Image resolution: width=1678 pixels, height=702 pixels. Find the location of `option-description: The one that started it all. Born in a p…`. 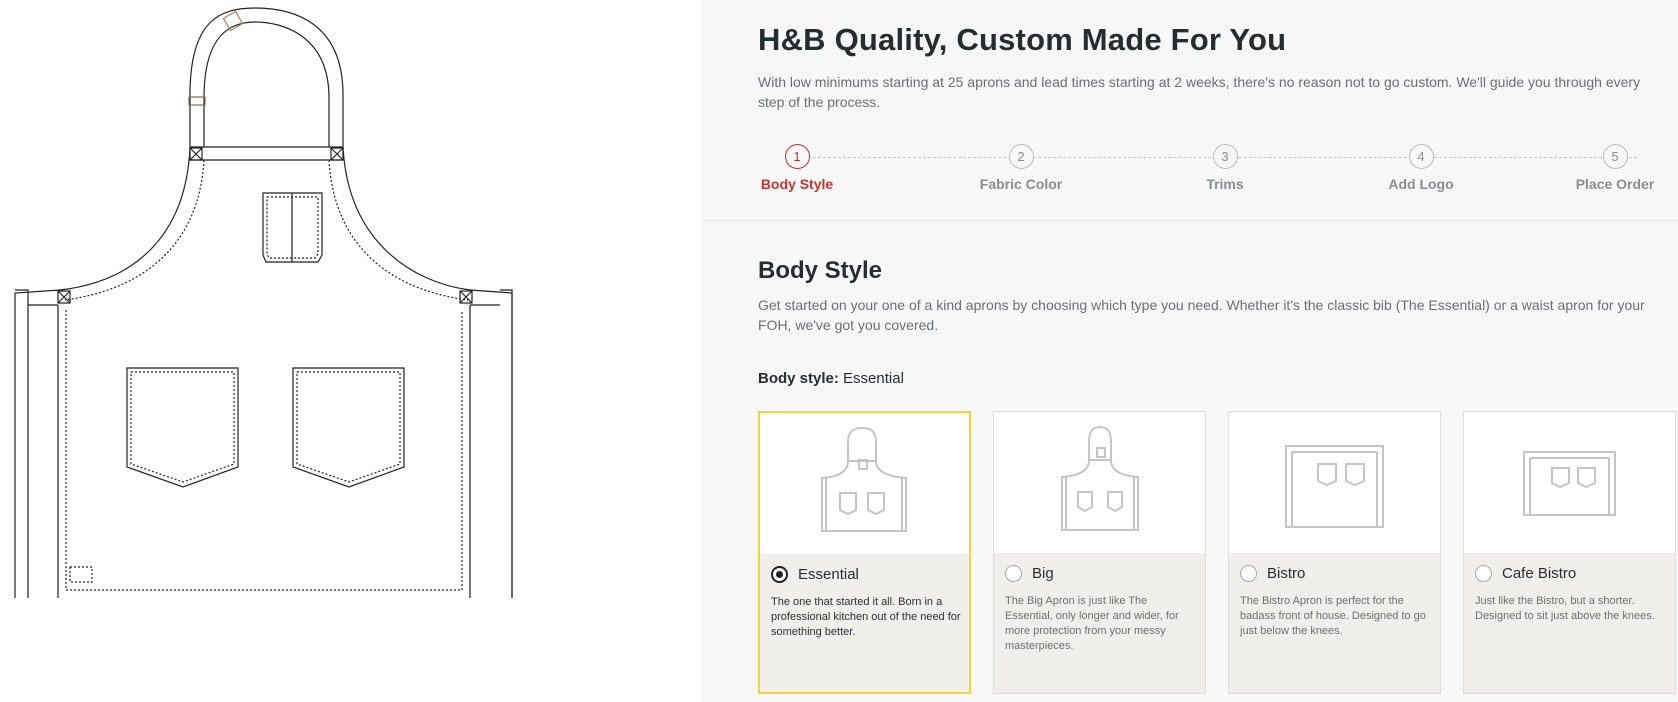

option-description: The one that started it all. Born in a p… is located at coordinates (866, 617).